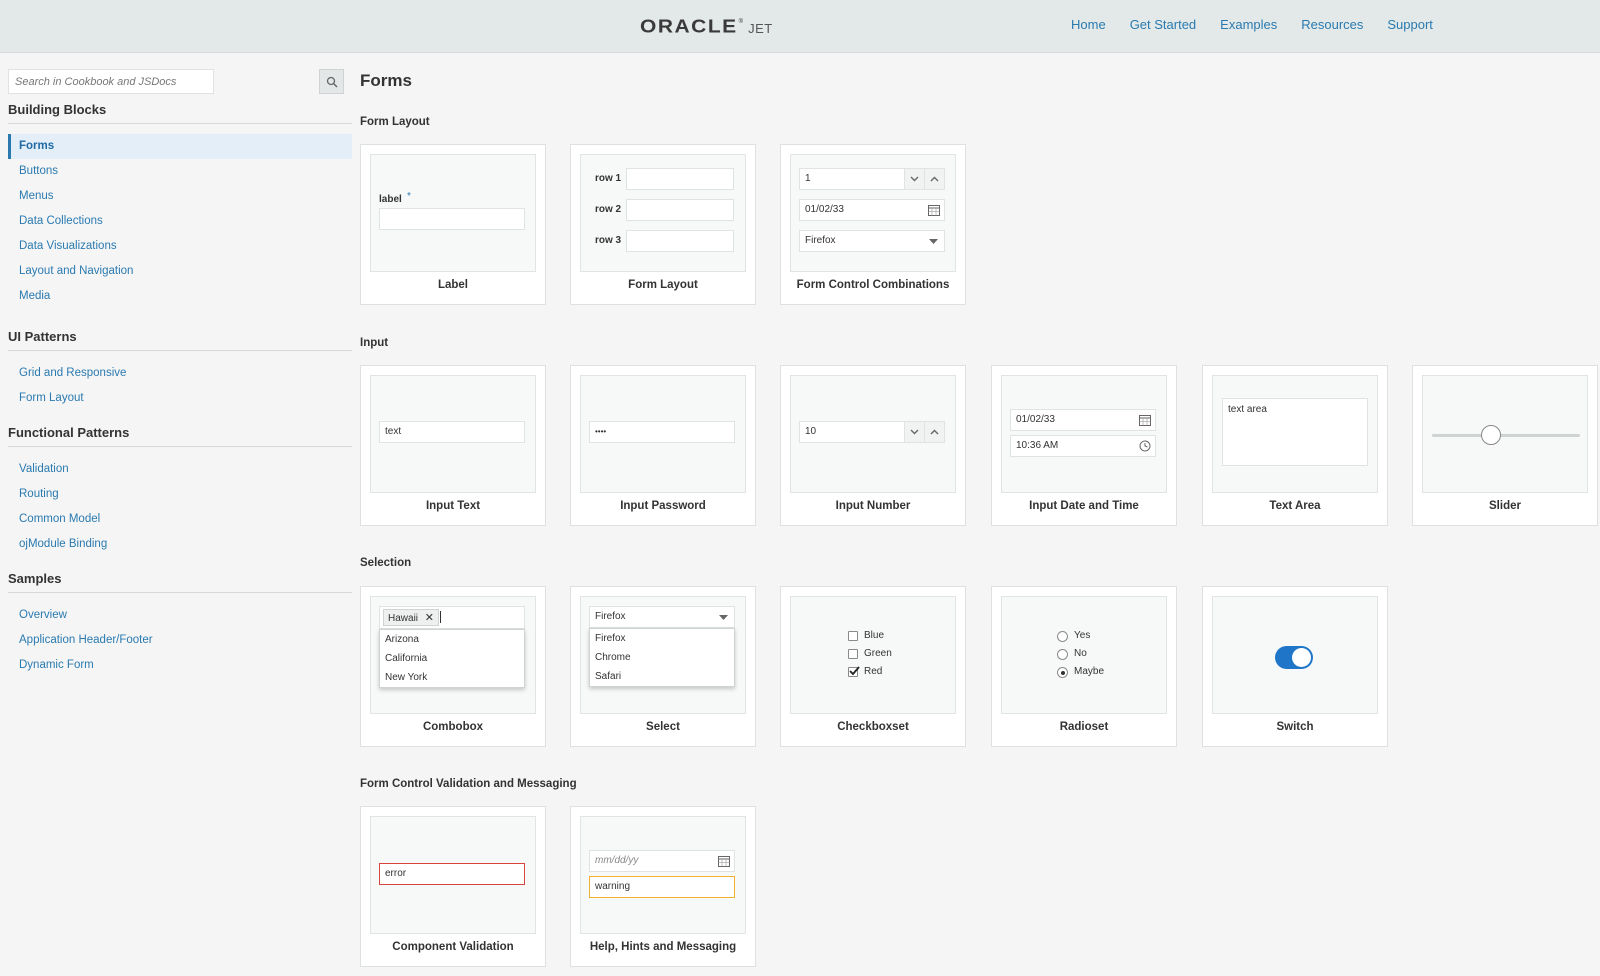  Describe the element at coordinates (873, 213) in the screenshot. I see `card-preview: 1 01/02/33 Firefox` at that location.